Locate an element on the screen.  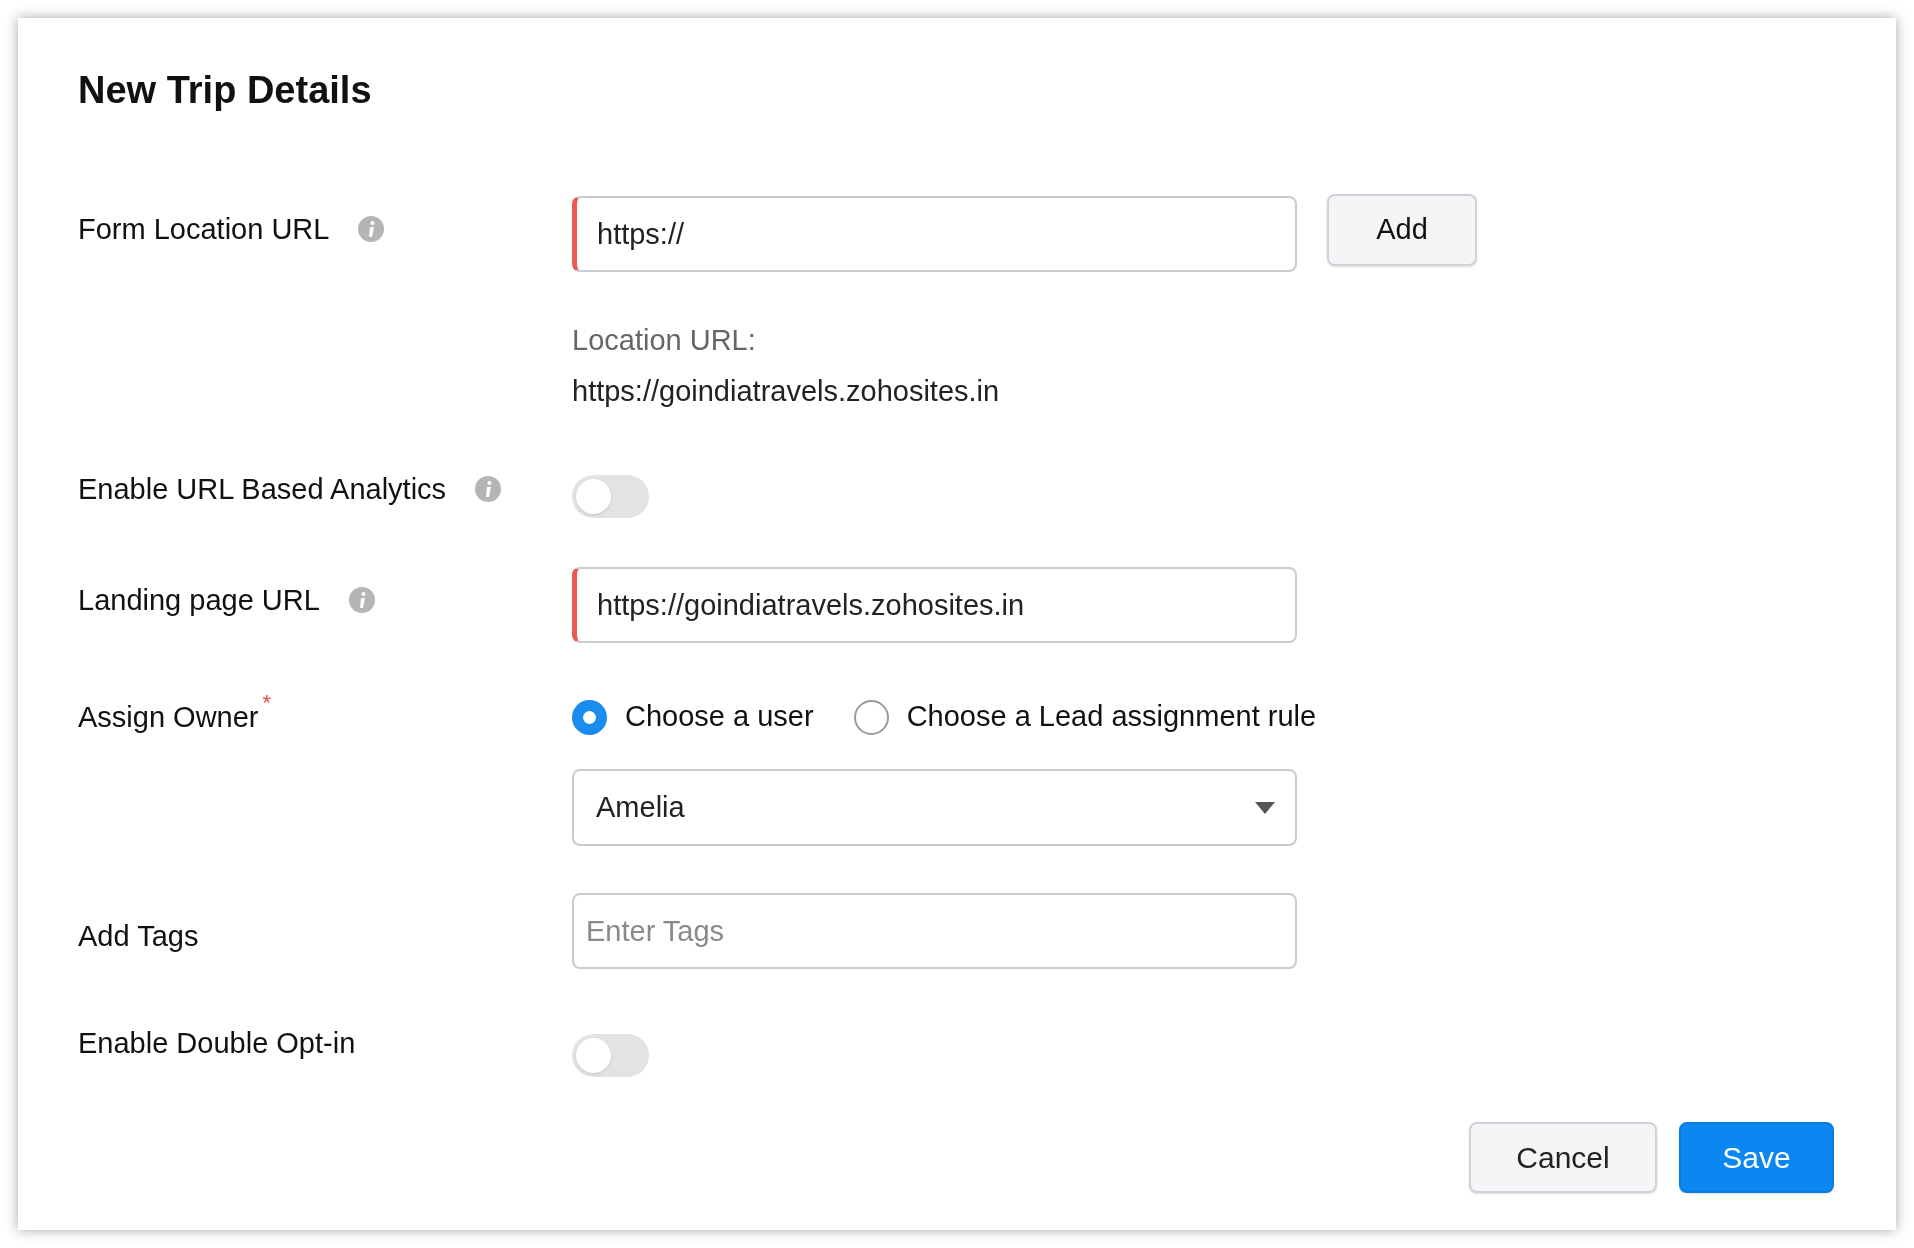
field-label: Landing page URL is located at coordinates (199, 600).